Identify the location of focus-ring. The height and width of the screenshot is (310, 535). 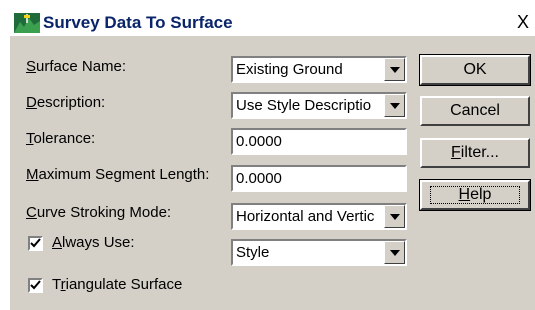
(475, 195).